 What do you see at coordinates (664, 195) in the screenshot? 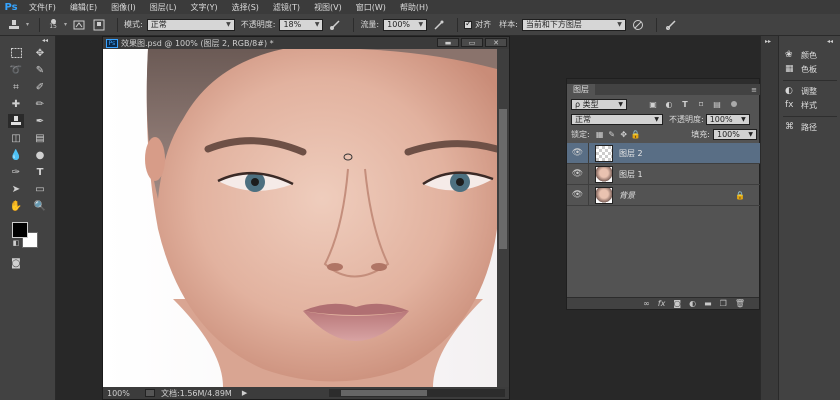
I see `layer-row-background: 👁 背景 🔒` at bounding box center [664, 195].